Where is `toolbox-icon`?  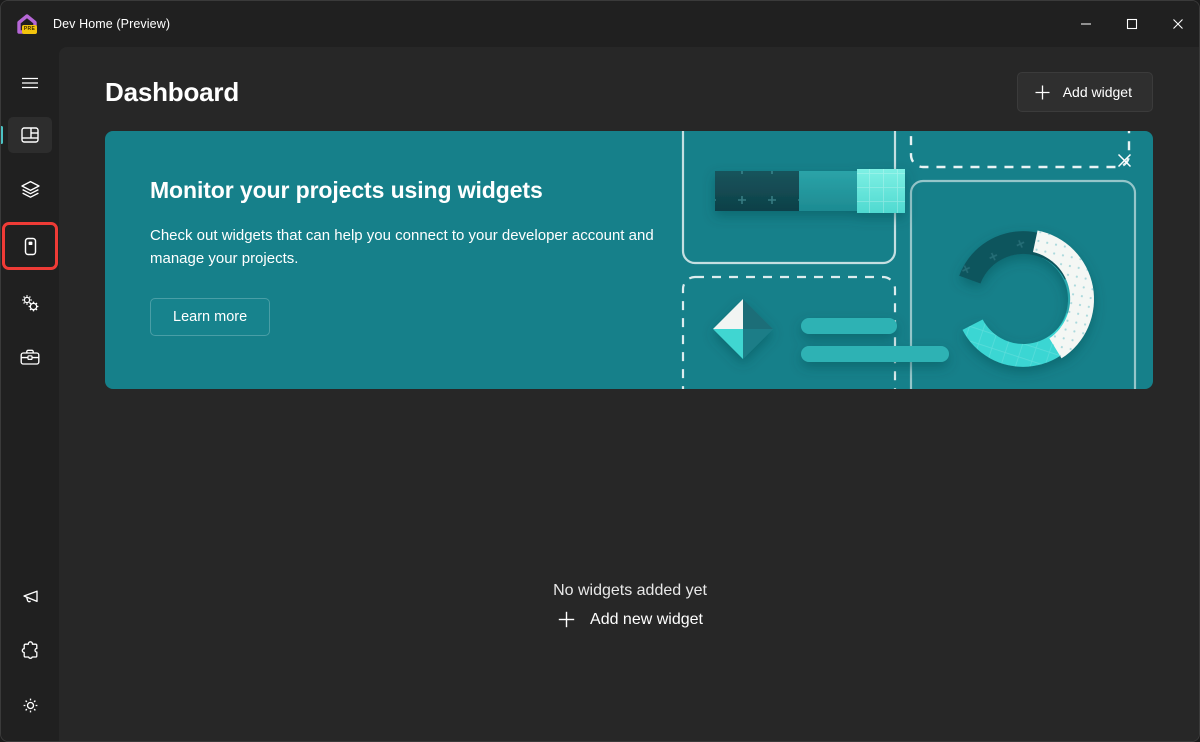
toolbox-icon is located at coordinates (30, 357).